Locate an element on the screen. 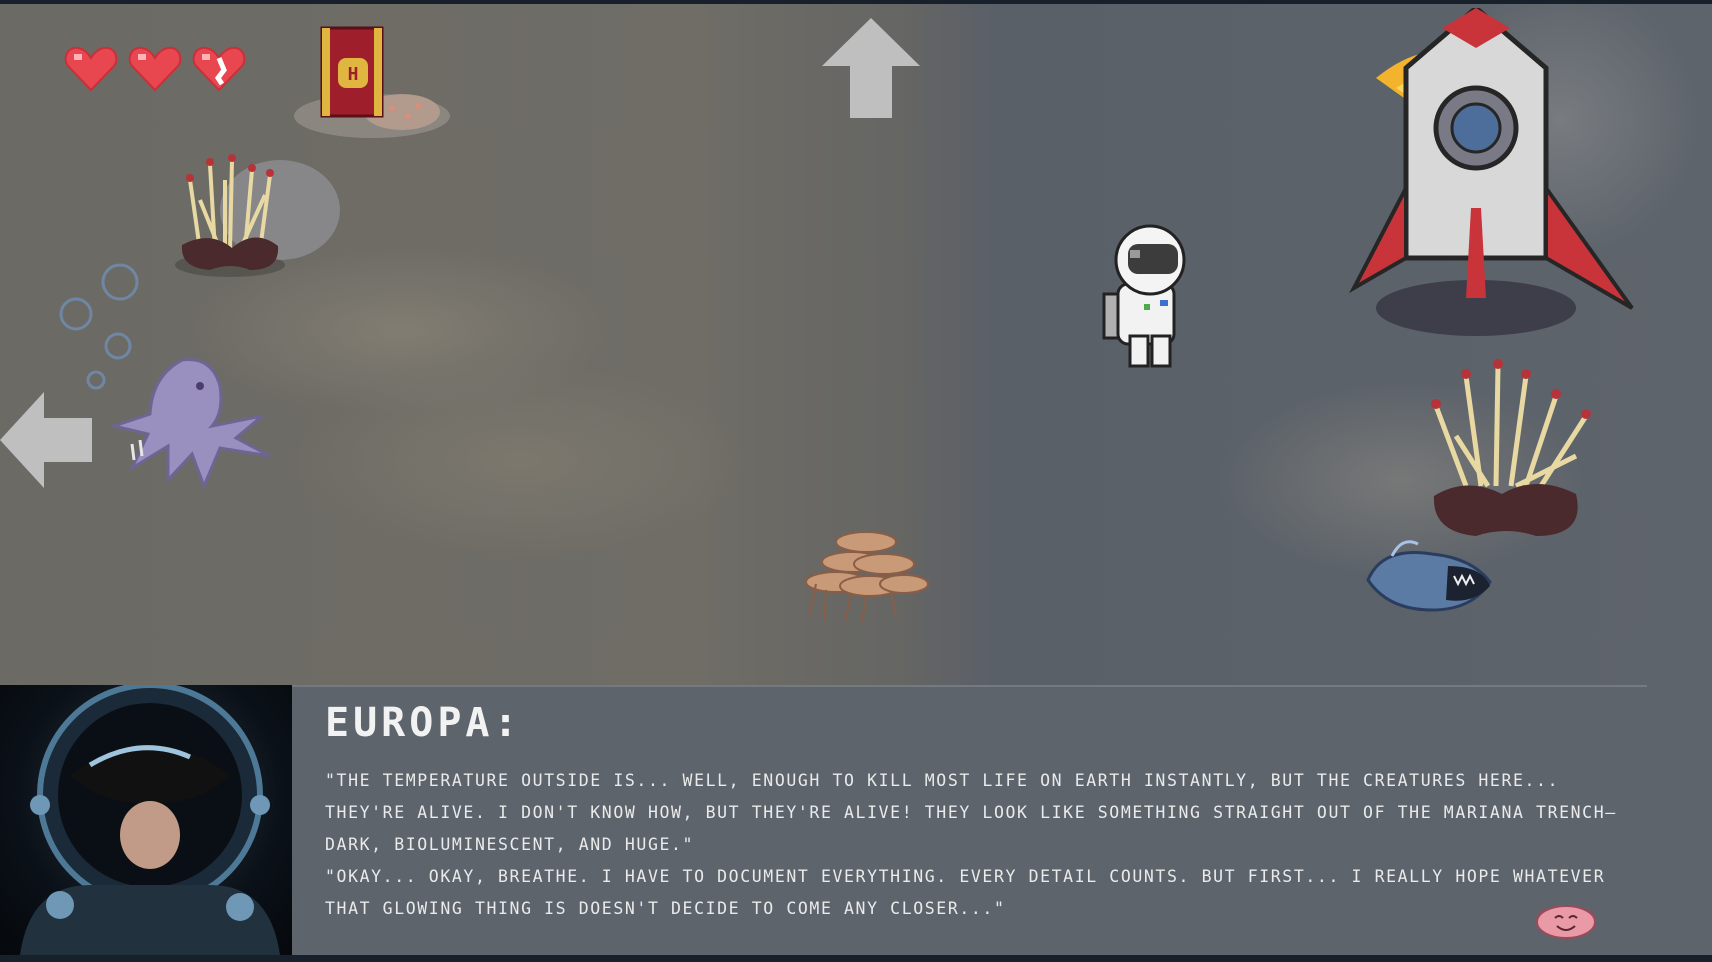 This screenshot has width=1712, height=962. svg-text: H is located at coordinates (353, 74).